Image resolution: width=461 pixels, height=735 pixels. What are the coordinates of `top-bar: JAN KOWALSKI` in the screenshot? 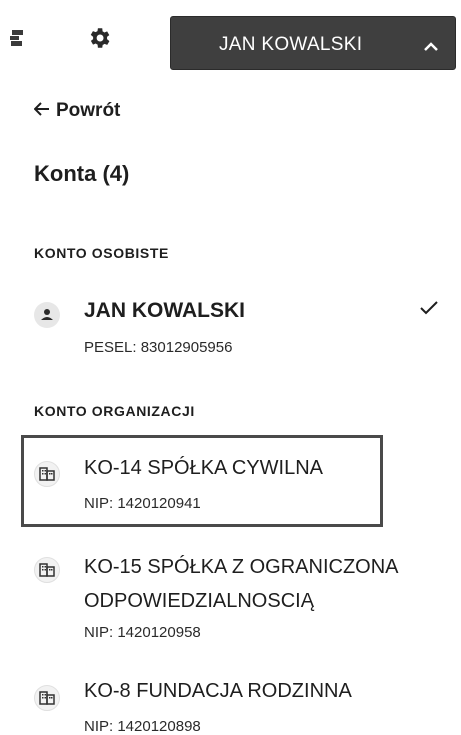 It's located at (230, 39).